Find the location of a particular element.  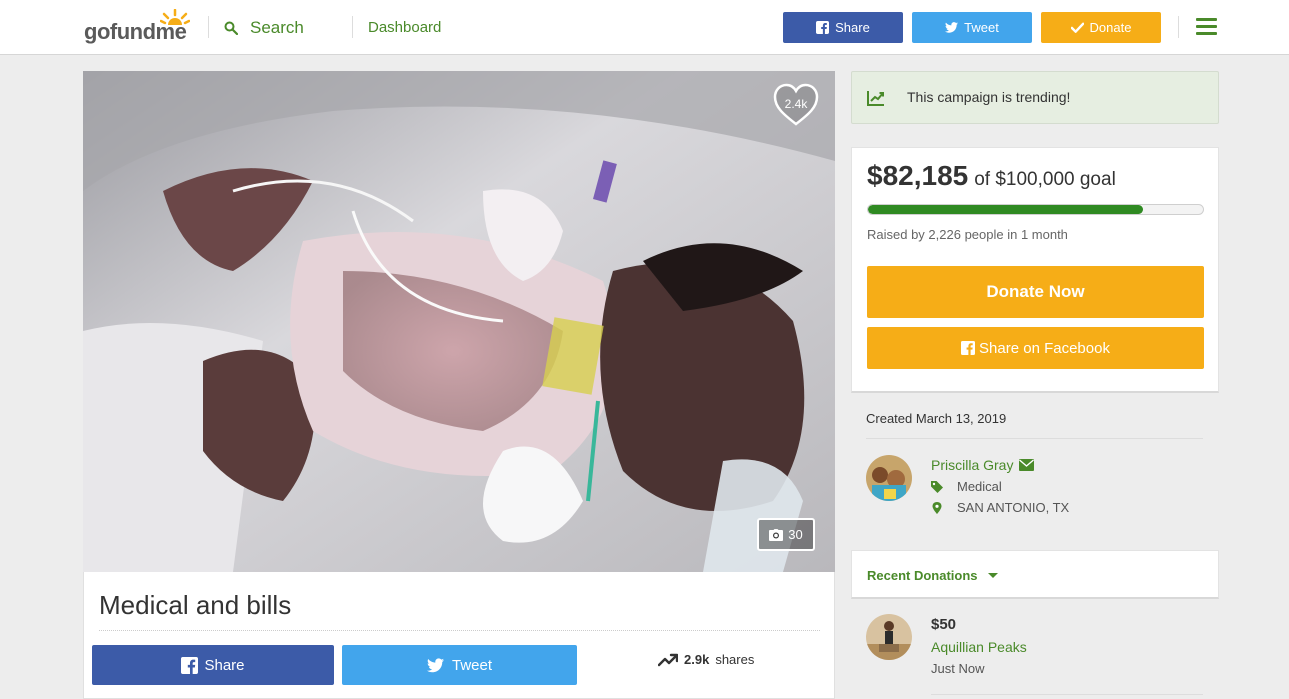

raised-summary: $82,185 of $100,000 goal is located at coordinates (991, 176).